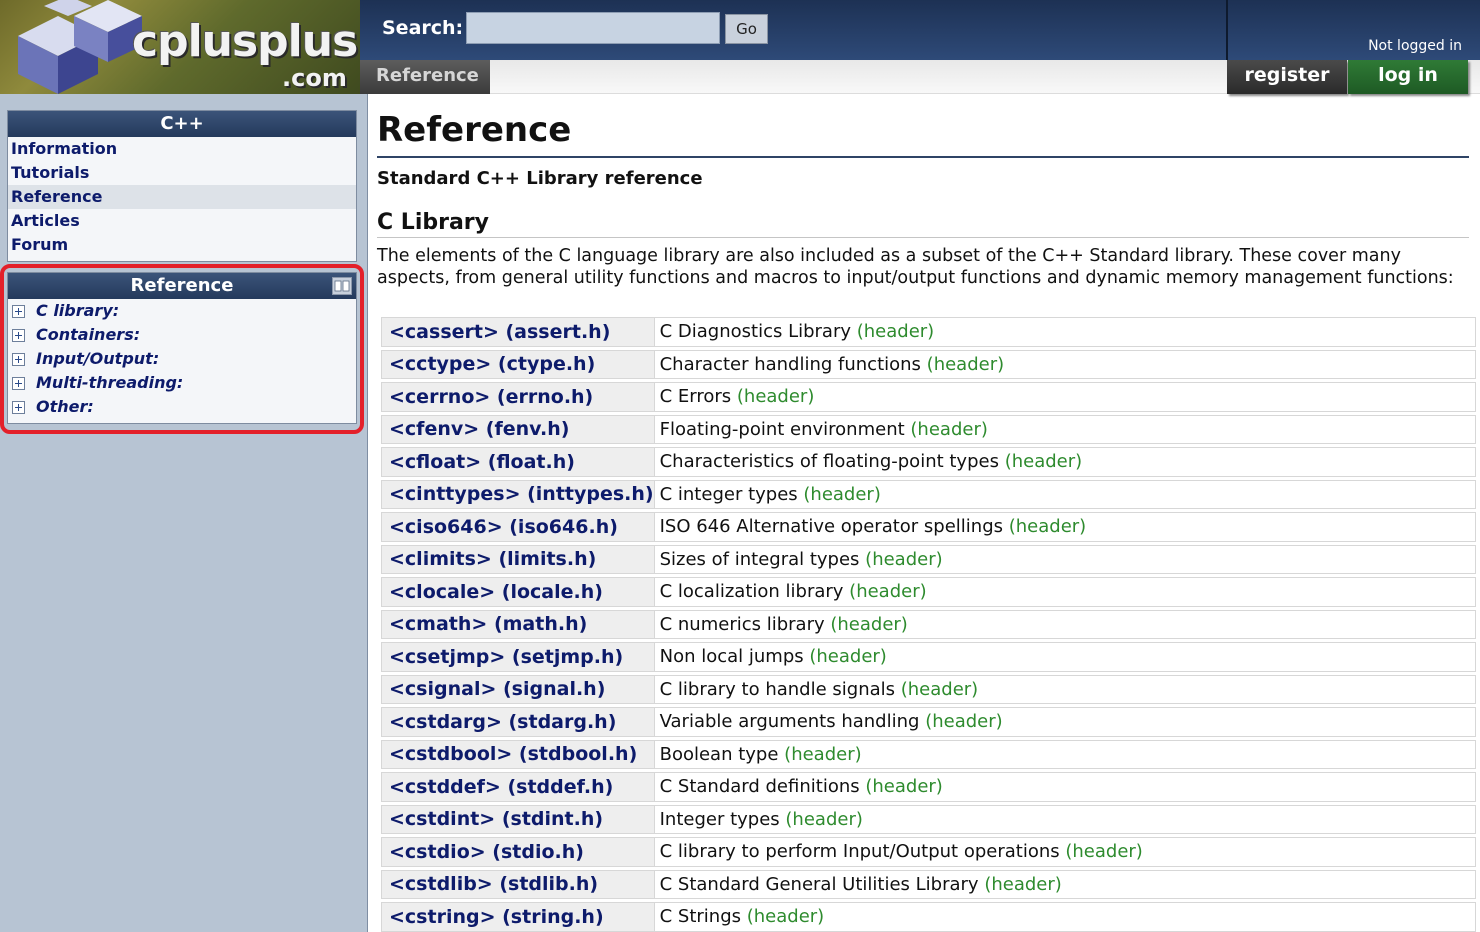  I want to click on header-link: <cstdint> (stdint.h), so click(518, 819).